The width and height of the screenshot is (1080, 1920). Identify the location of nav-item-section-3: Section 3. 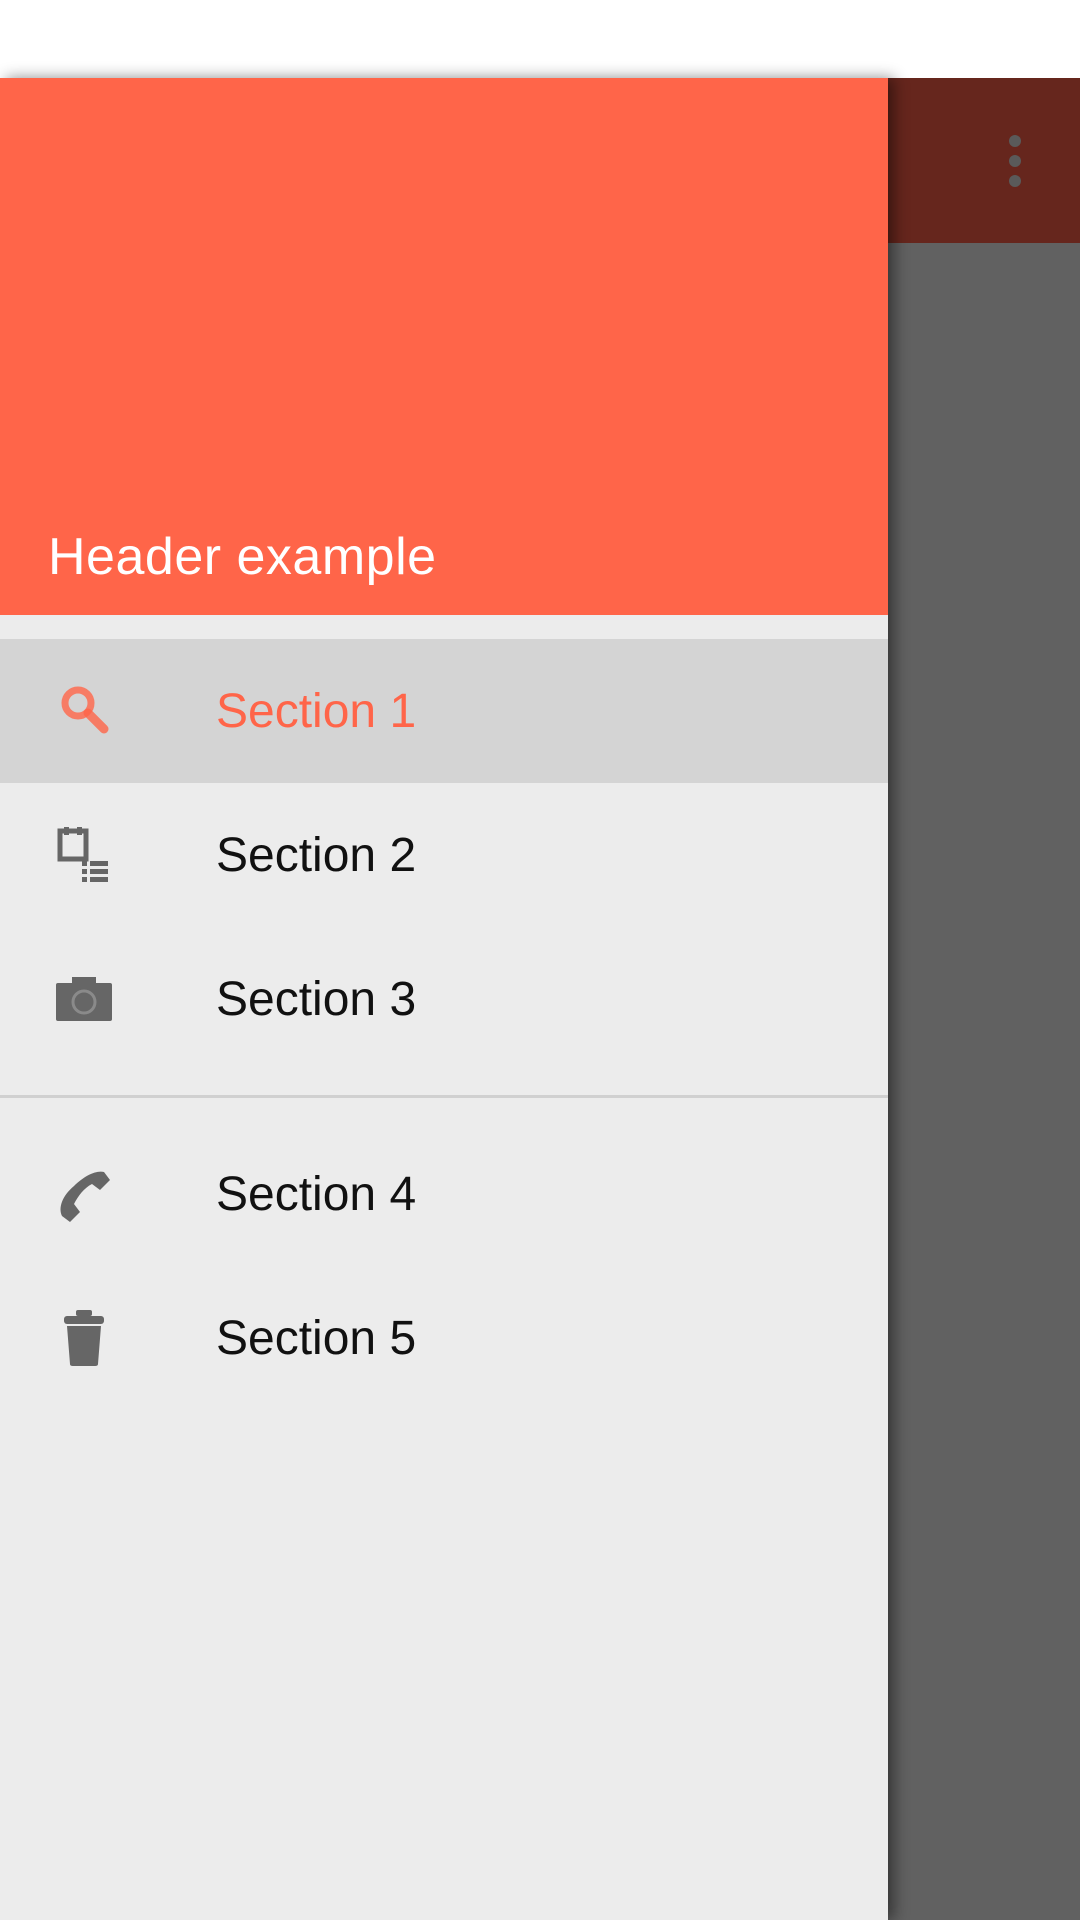
(444, 999).